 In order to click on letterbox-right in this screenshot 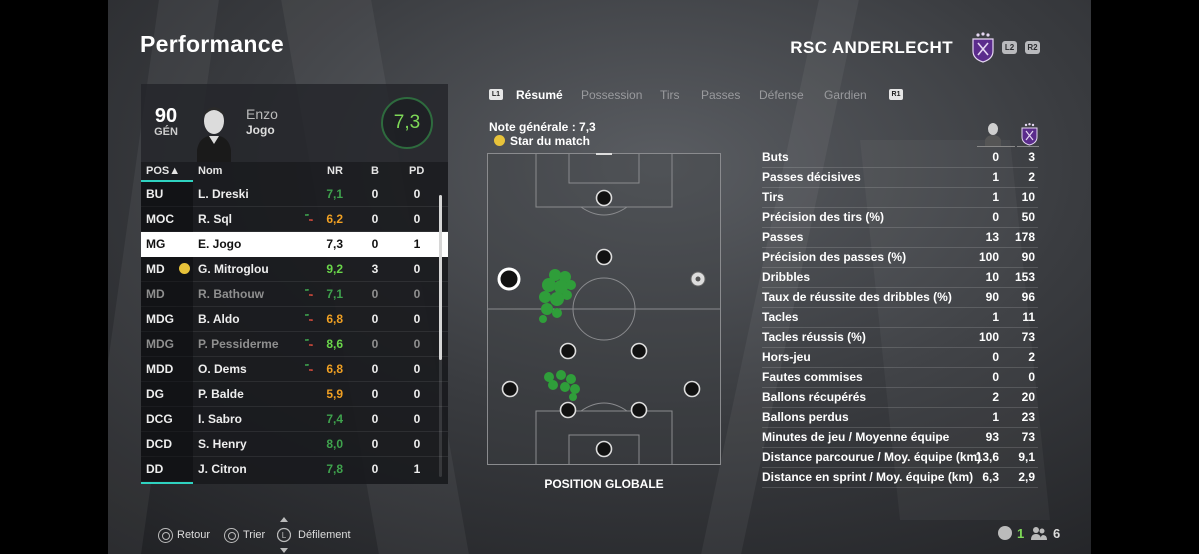, I will do `click(1145, 277)`.